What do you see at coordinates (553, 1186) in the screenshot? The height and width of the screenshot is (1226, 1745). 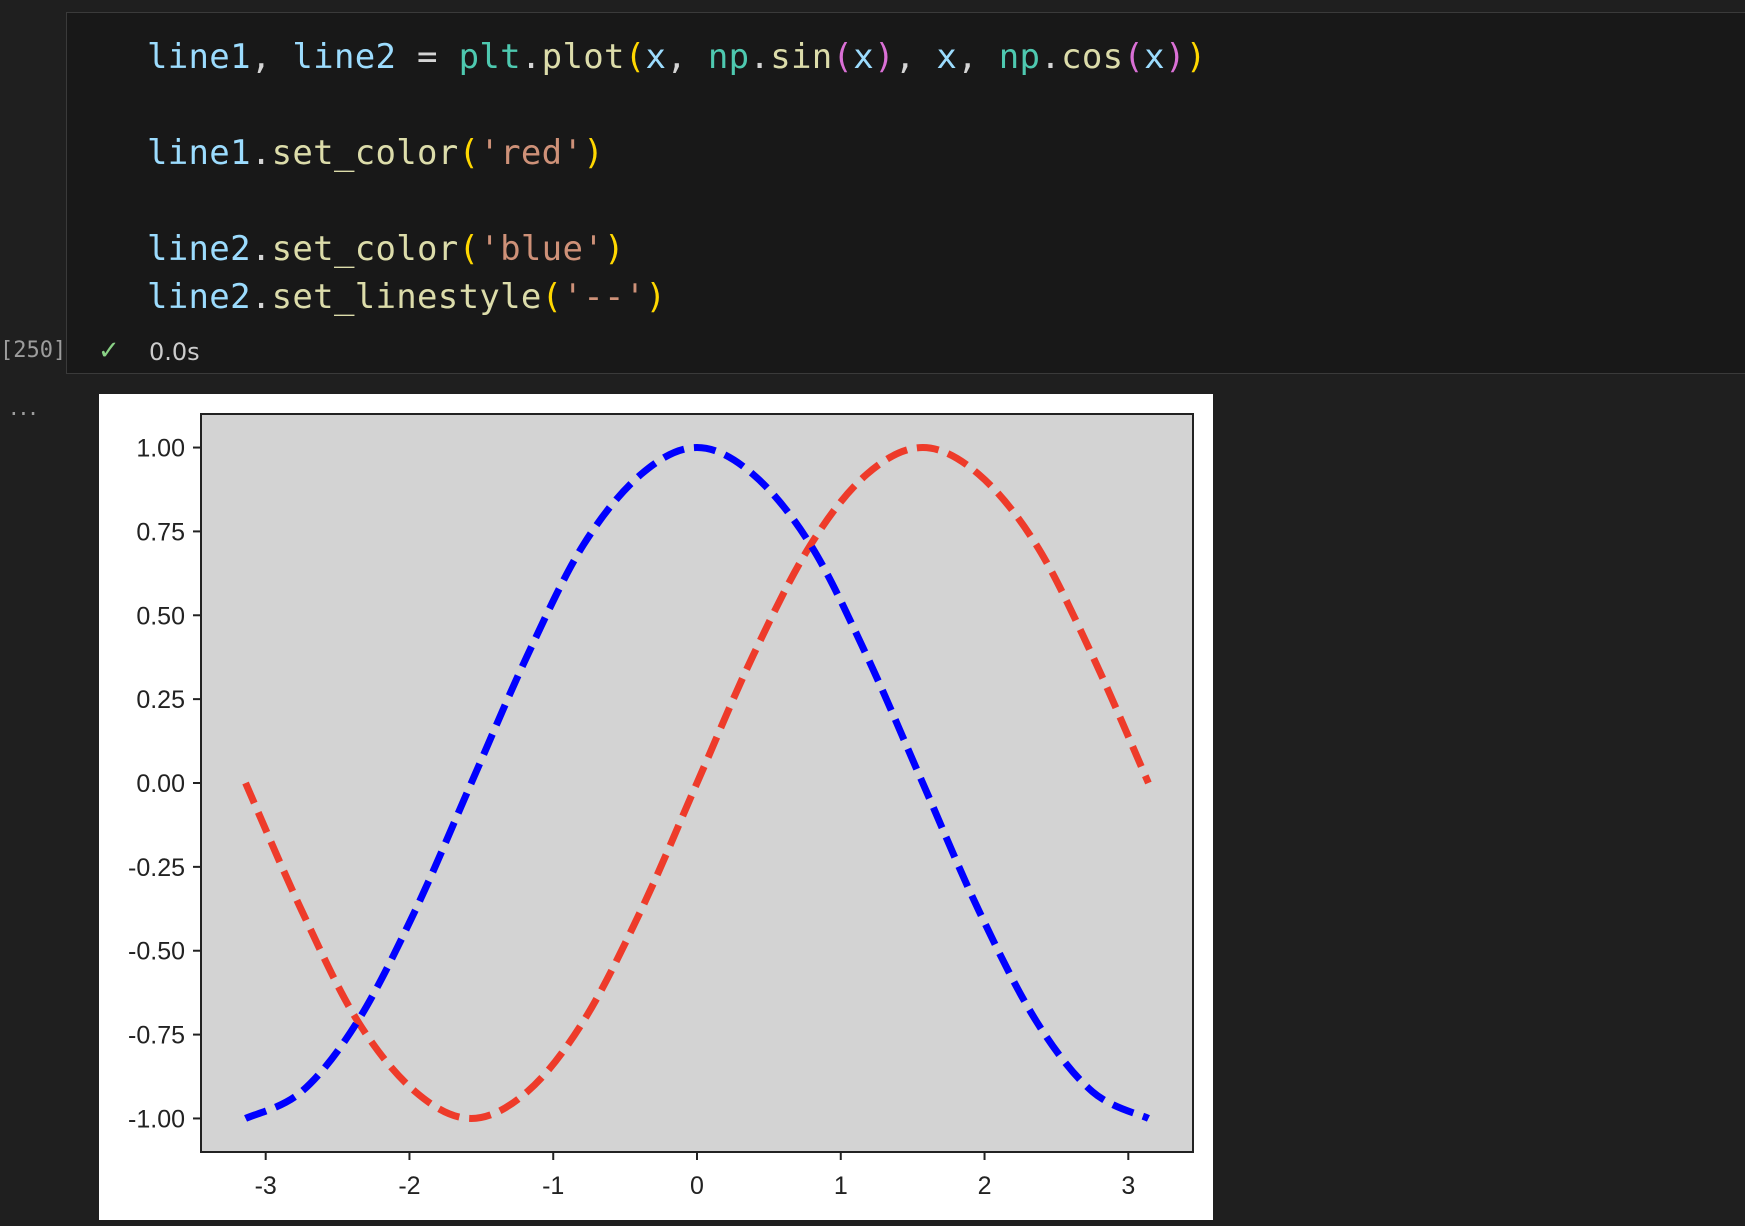 I see `x-tick-label: -1` at bounding box center [553, 1186].